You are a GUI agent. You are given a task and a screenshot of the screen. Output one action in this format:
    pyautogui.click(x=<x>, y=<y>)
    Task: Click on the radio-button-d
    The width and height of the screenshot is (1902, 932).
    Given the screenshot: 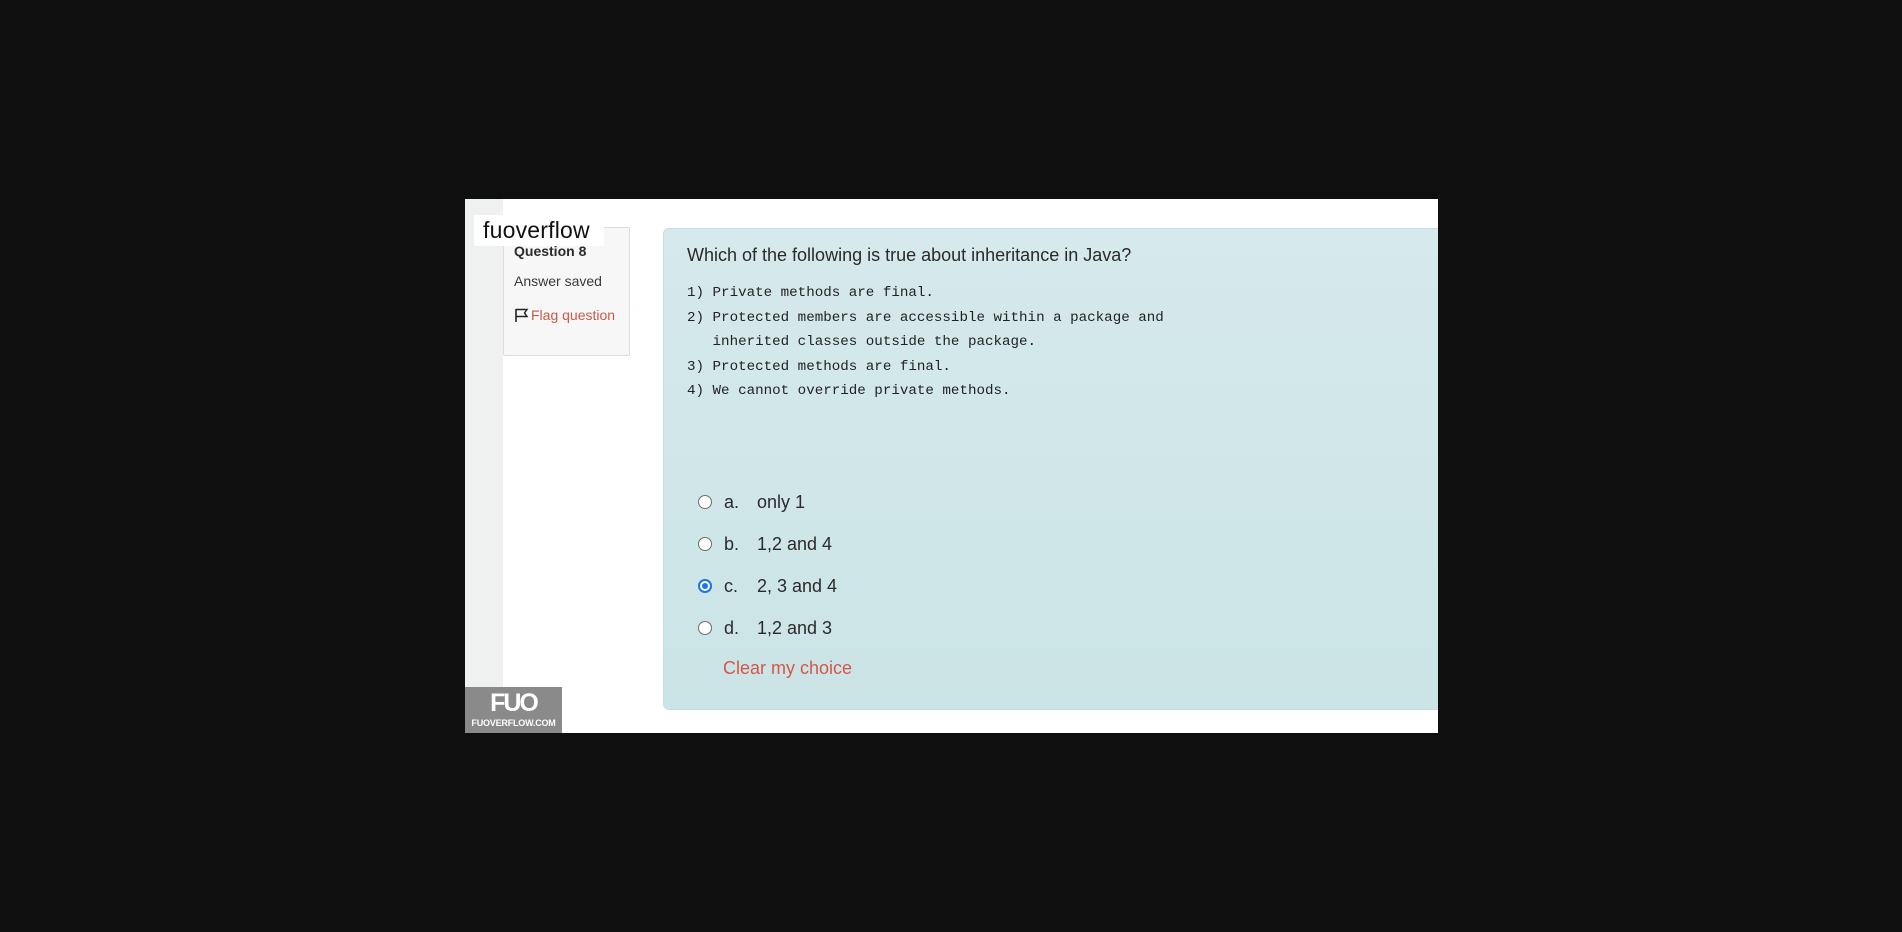 What is the action you would take?
    pyautogui.click(x=705, y=628)
    